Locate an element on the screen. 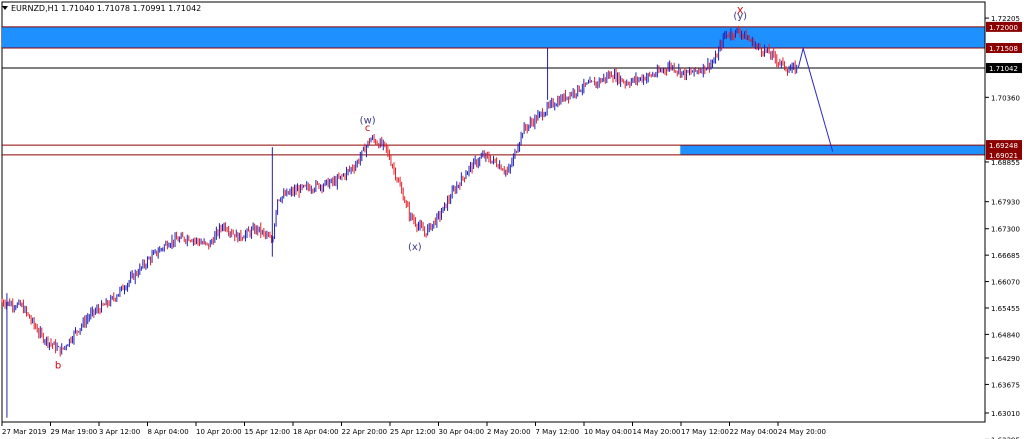 The height and width of the screenshot is (439, 1024). y-tick-label: 1.72205 is located at coordinates (1005, 19).